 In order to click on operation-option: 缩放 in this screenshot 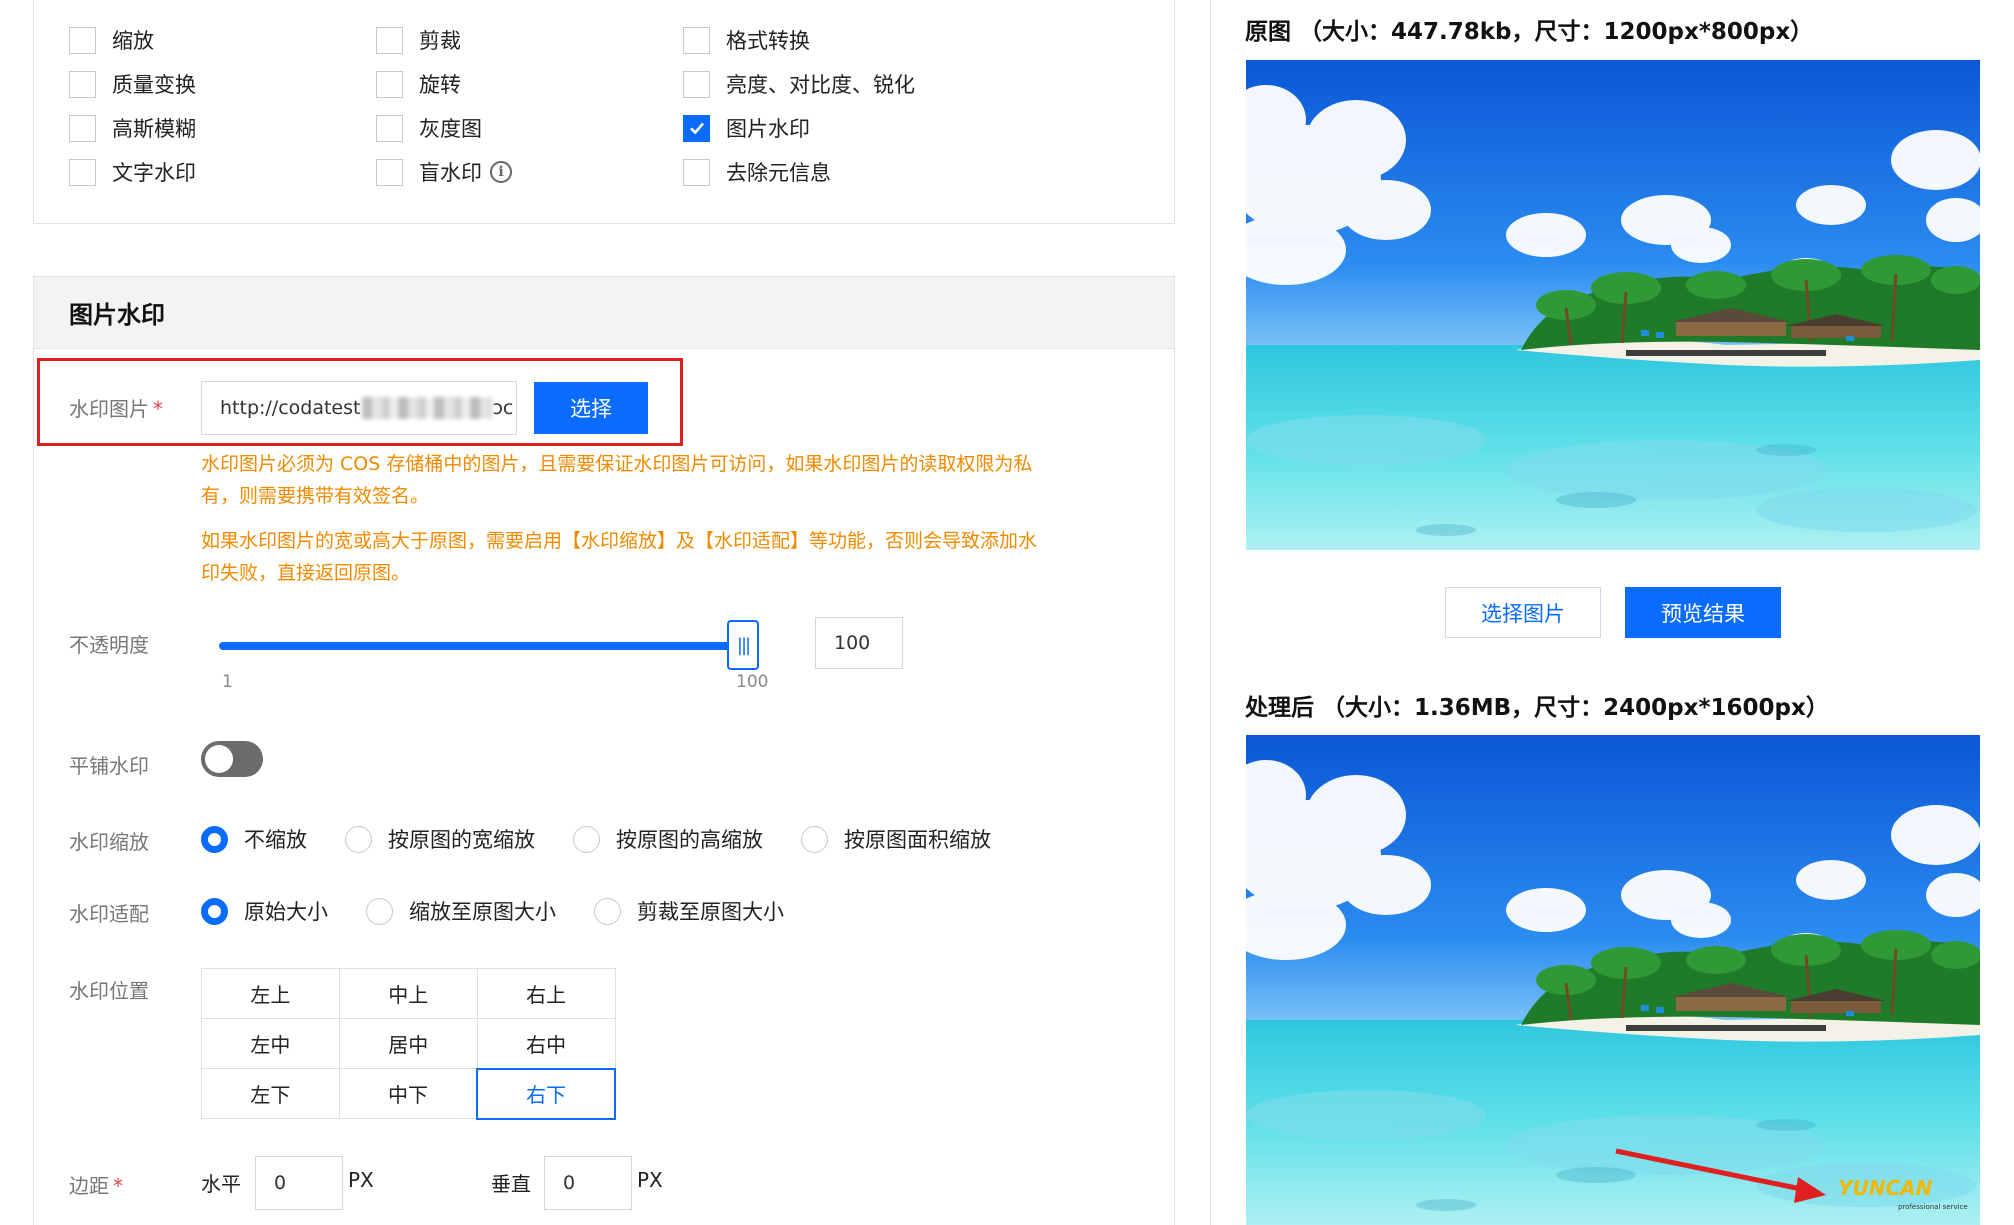, I will do `click(222, 40)`.